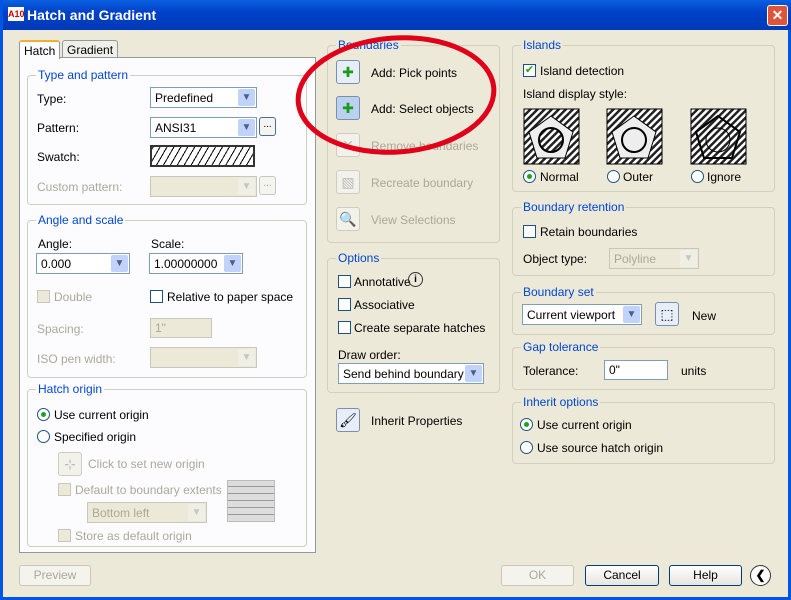 This screenshot has width=791, height=600. Describe the element at coordinates (582, 314) in the screenshot. I see `boundary-set-select: Current viewport ▼` at that location.